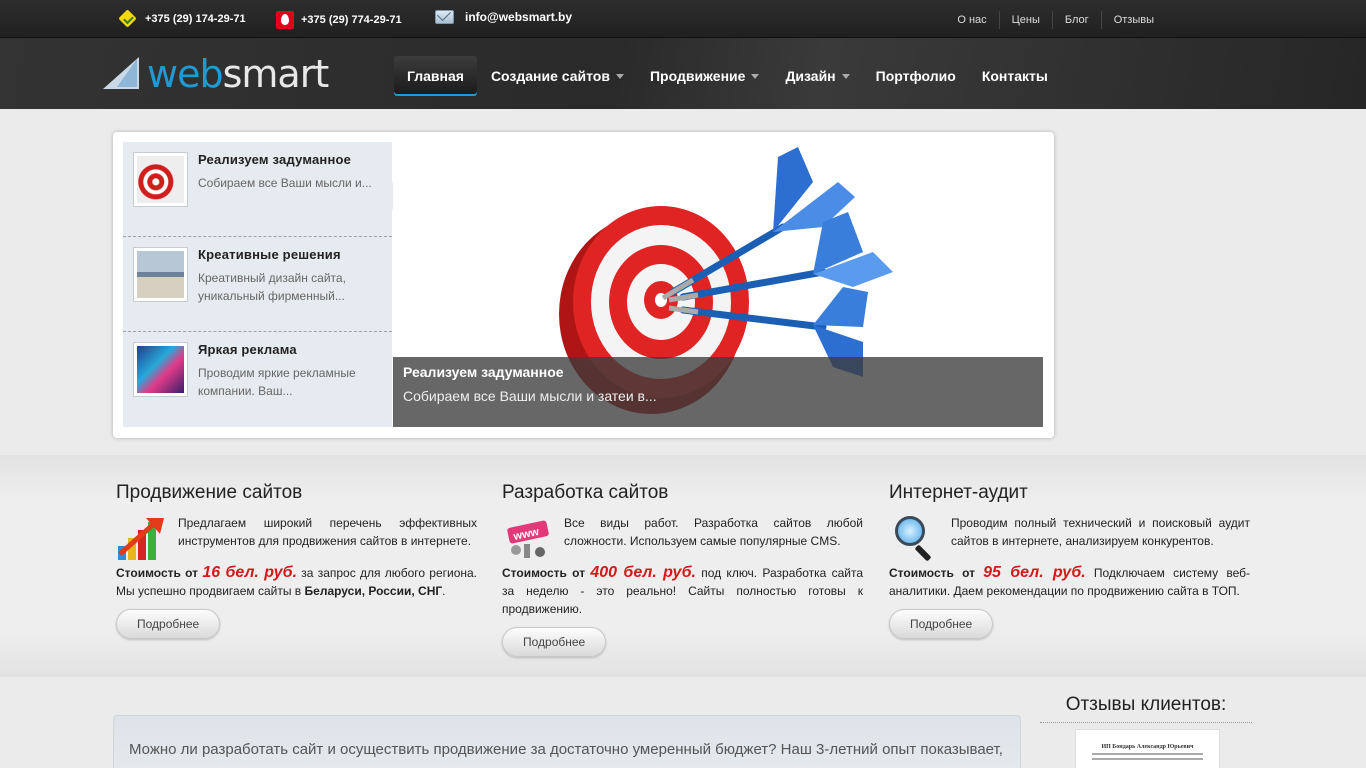 This screenshot has width=1366, height=768. What do you see at coordinates (276, 74) in the screenshot?
I see `logo-text-smart: smart` at bounding box center [276, 74].